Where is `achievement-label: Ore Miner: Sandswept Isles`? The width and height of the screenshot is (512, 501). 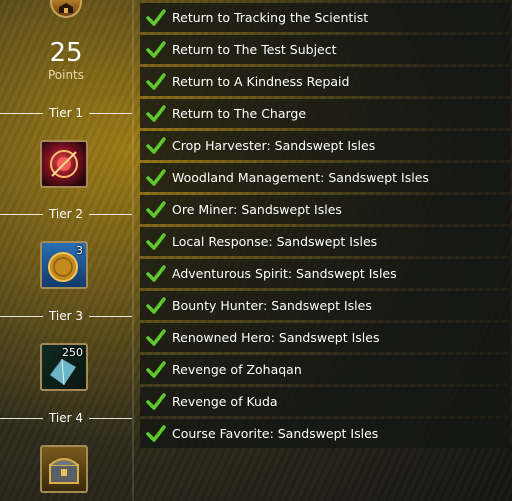
achievement-label: Ore Miner: Sandswept Isles is located at coordinates (257, 209).